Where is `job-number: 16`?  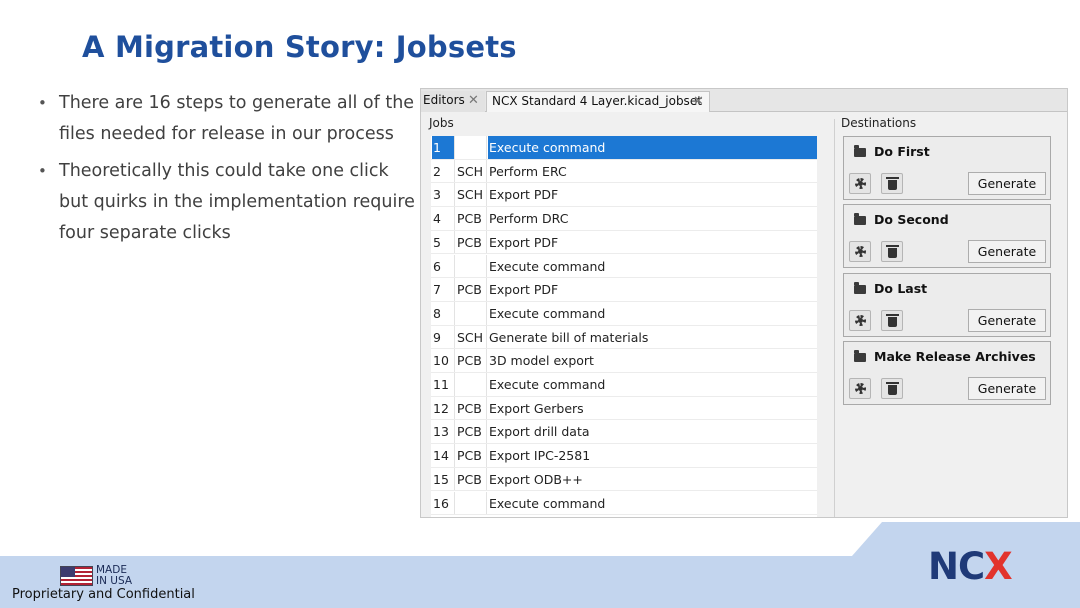 job-number: 16 is located at coordinates (441, 503).